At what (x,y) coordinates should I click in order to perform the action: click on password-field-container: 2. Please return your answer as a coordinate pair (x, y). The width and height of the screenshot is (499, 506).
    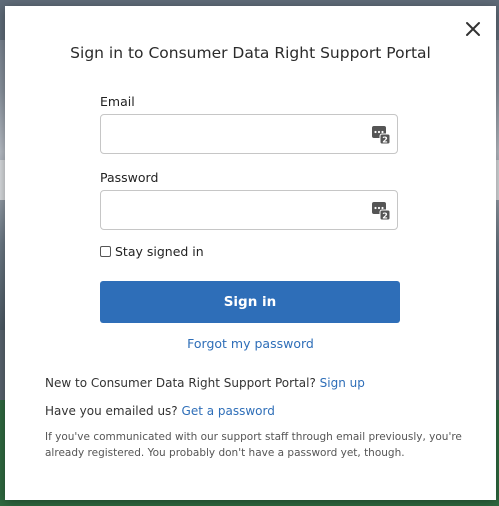
    Looking at the image, I should click on (249, 210).